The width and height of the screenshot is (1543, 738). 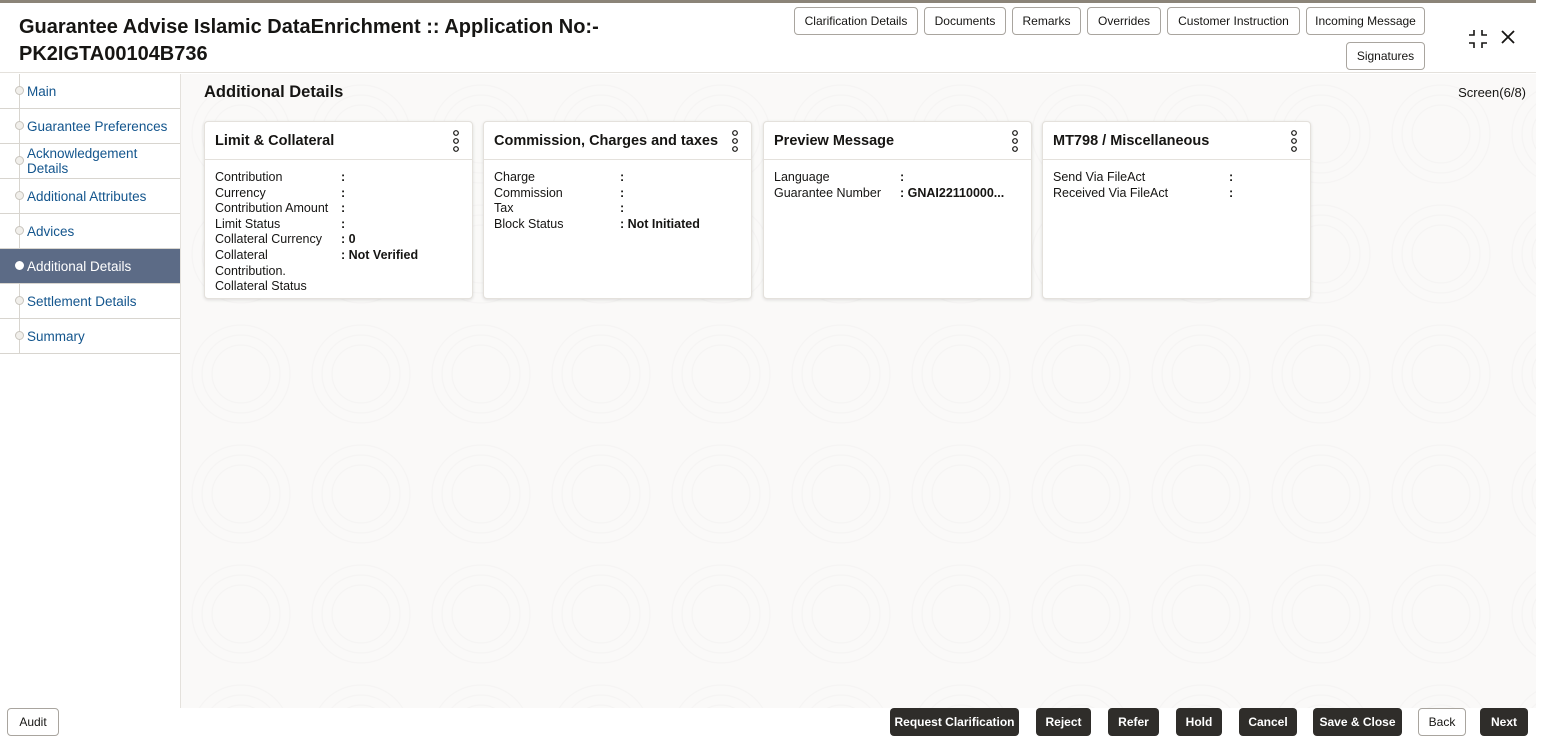 I want to click on field-row: Contribution Amount:, so click(x=343, y=209).